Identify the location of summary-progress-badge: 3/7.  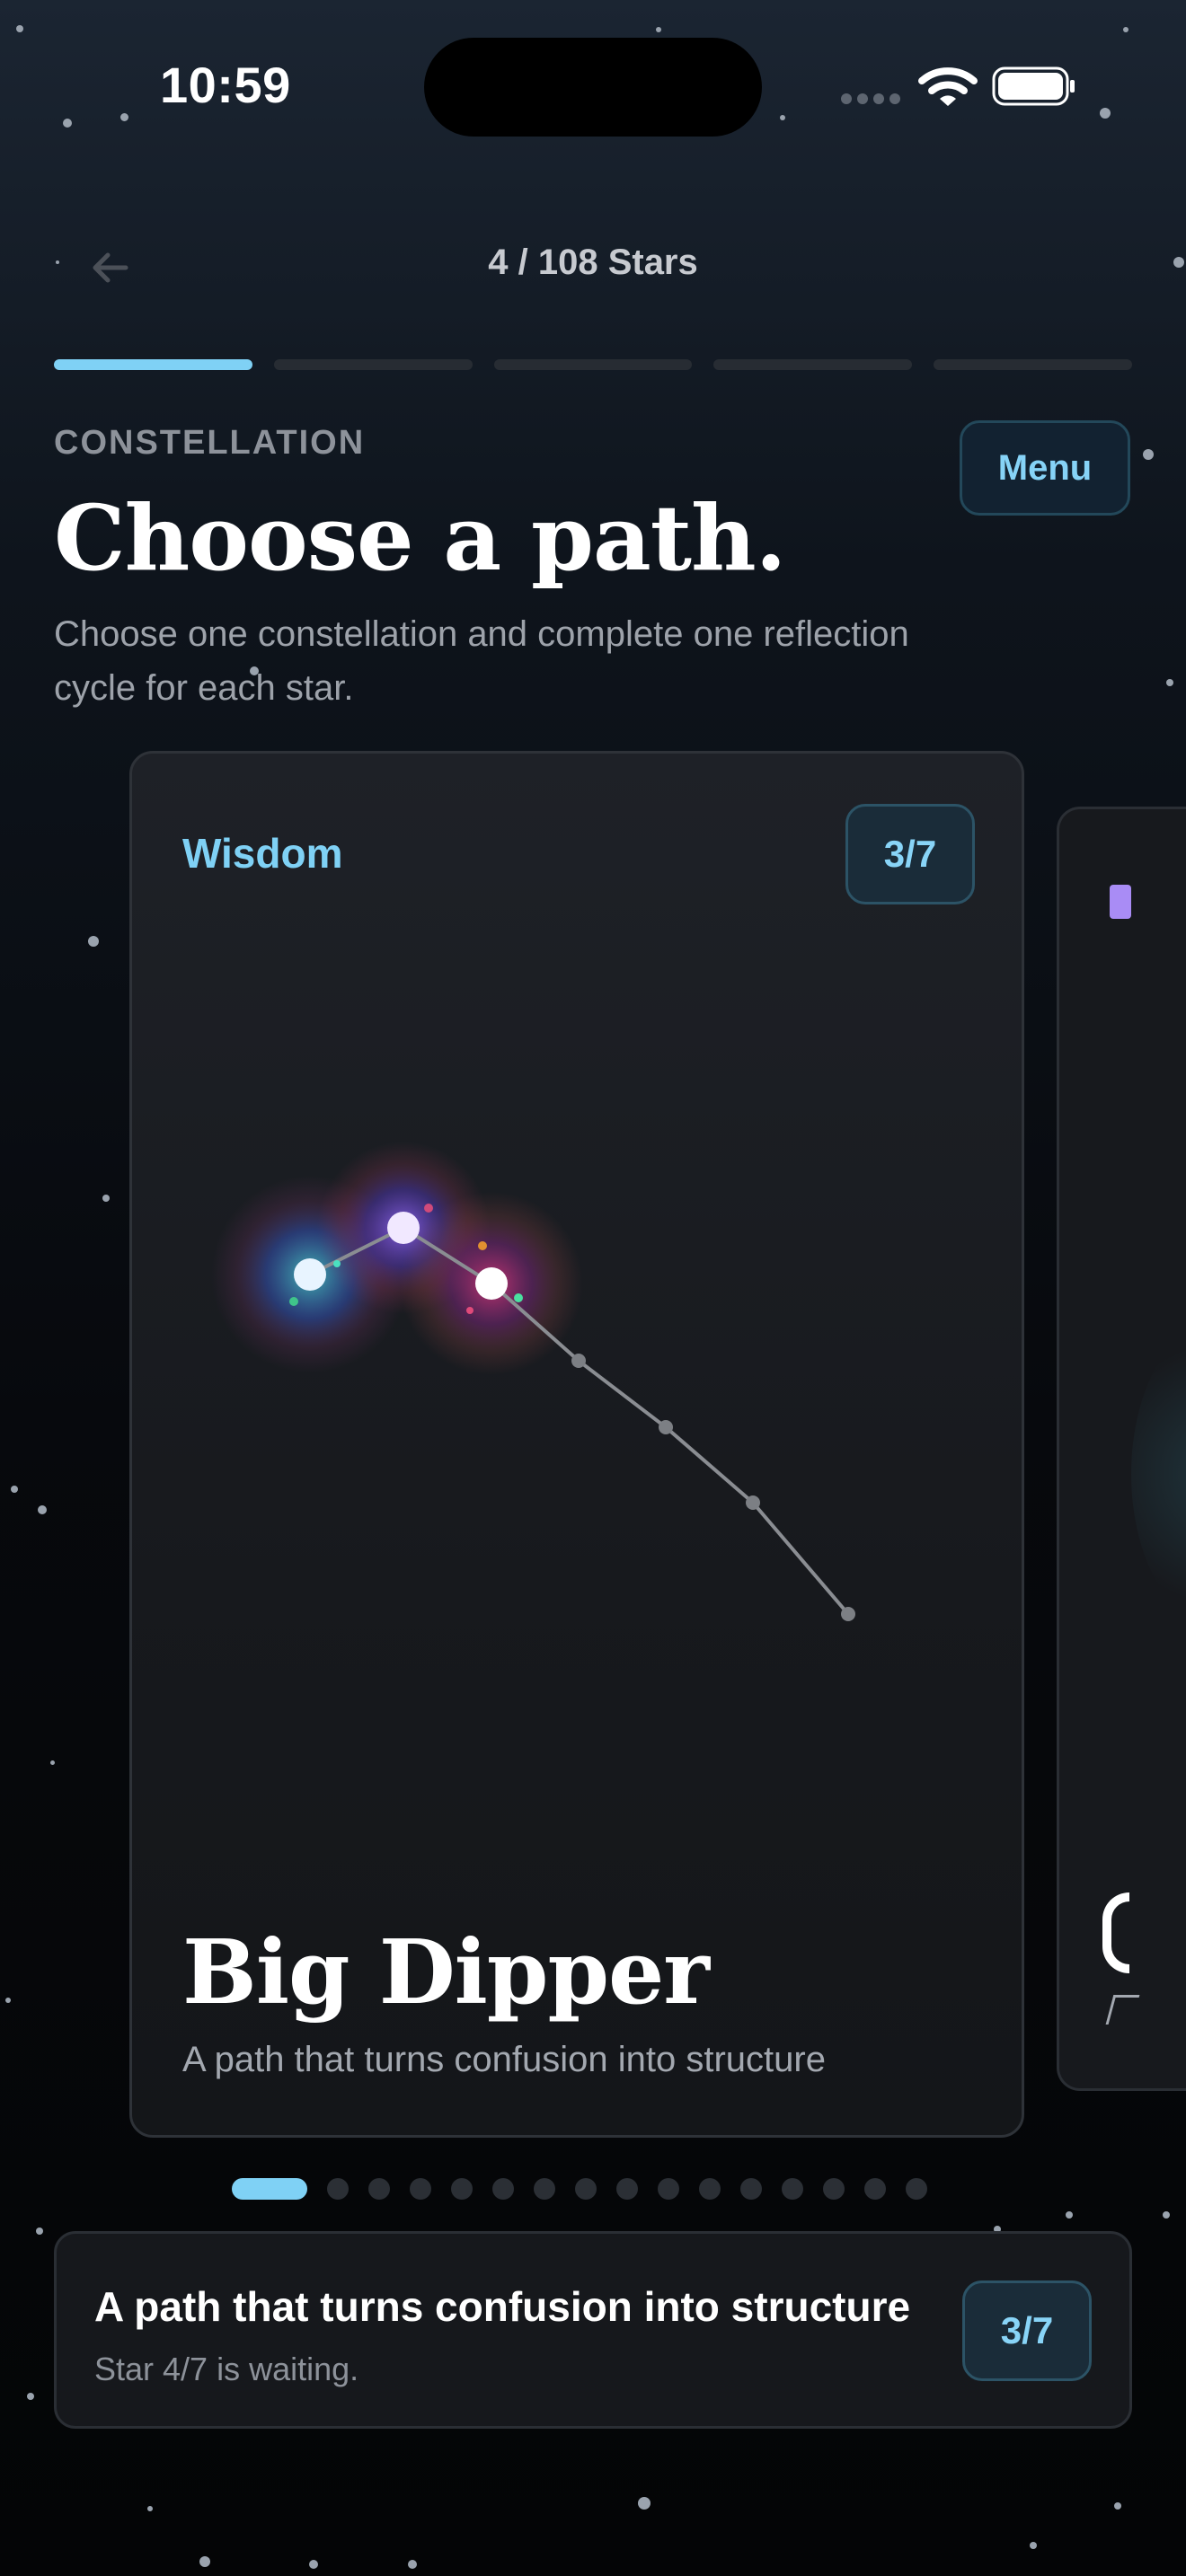
(1027, 2330).